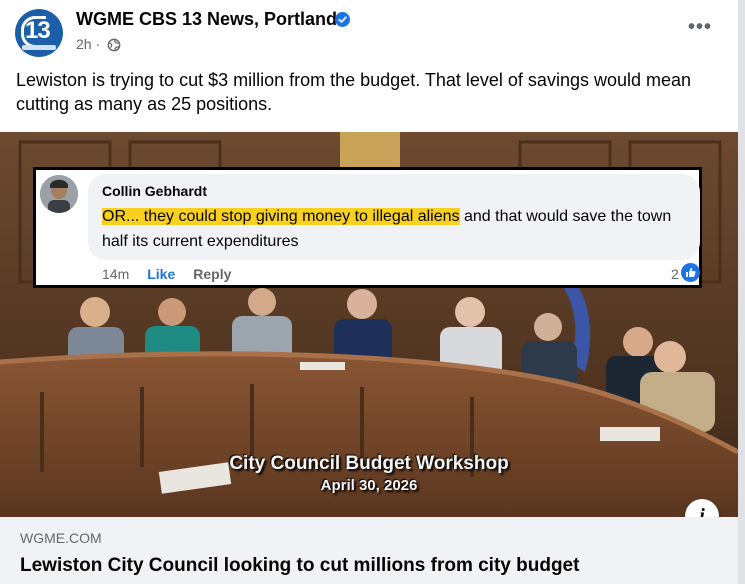 This screenshot has width=745, height=584. I want to click on like-thumb-icon, so click(690, 272).